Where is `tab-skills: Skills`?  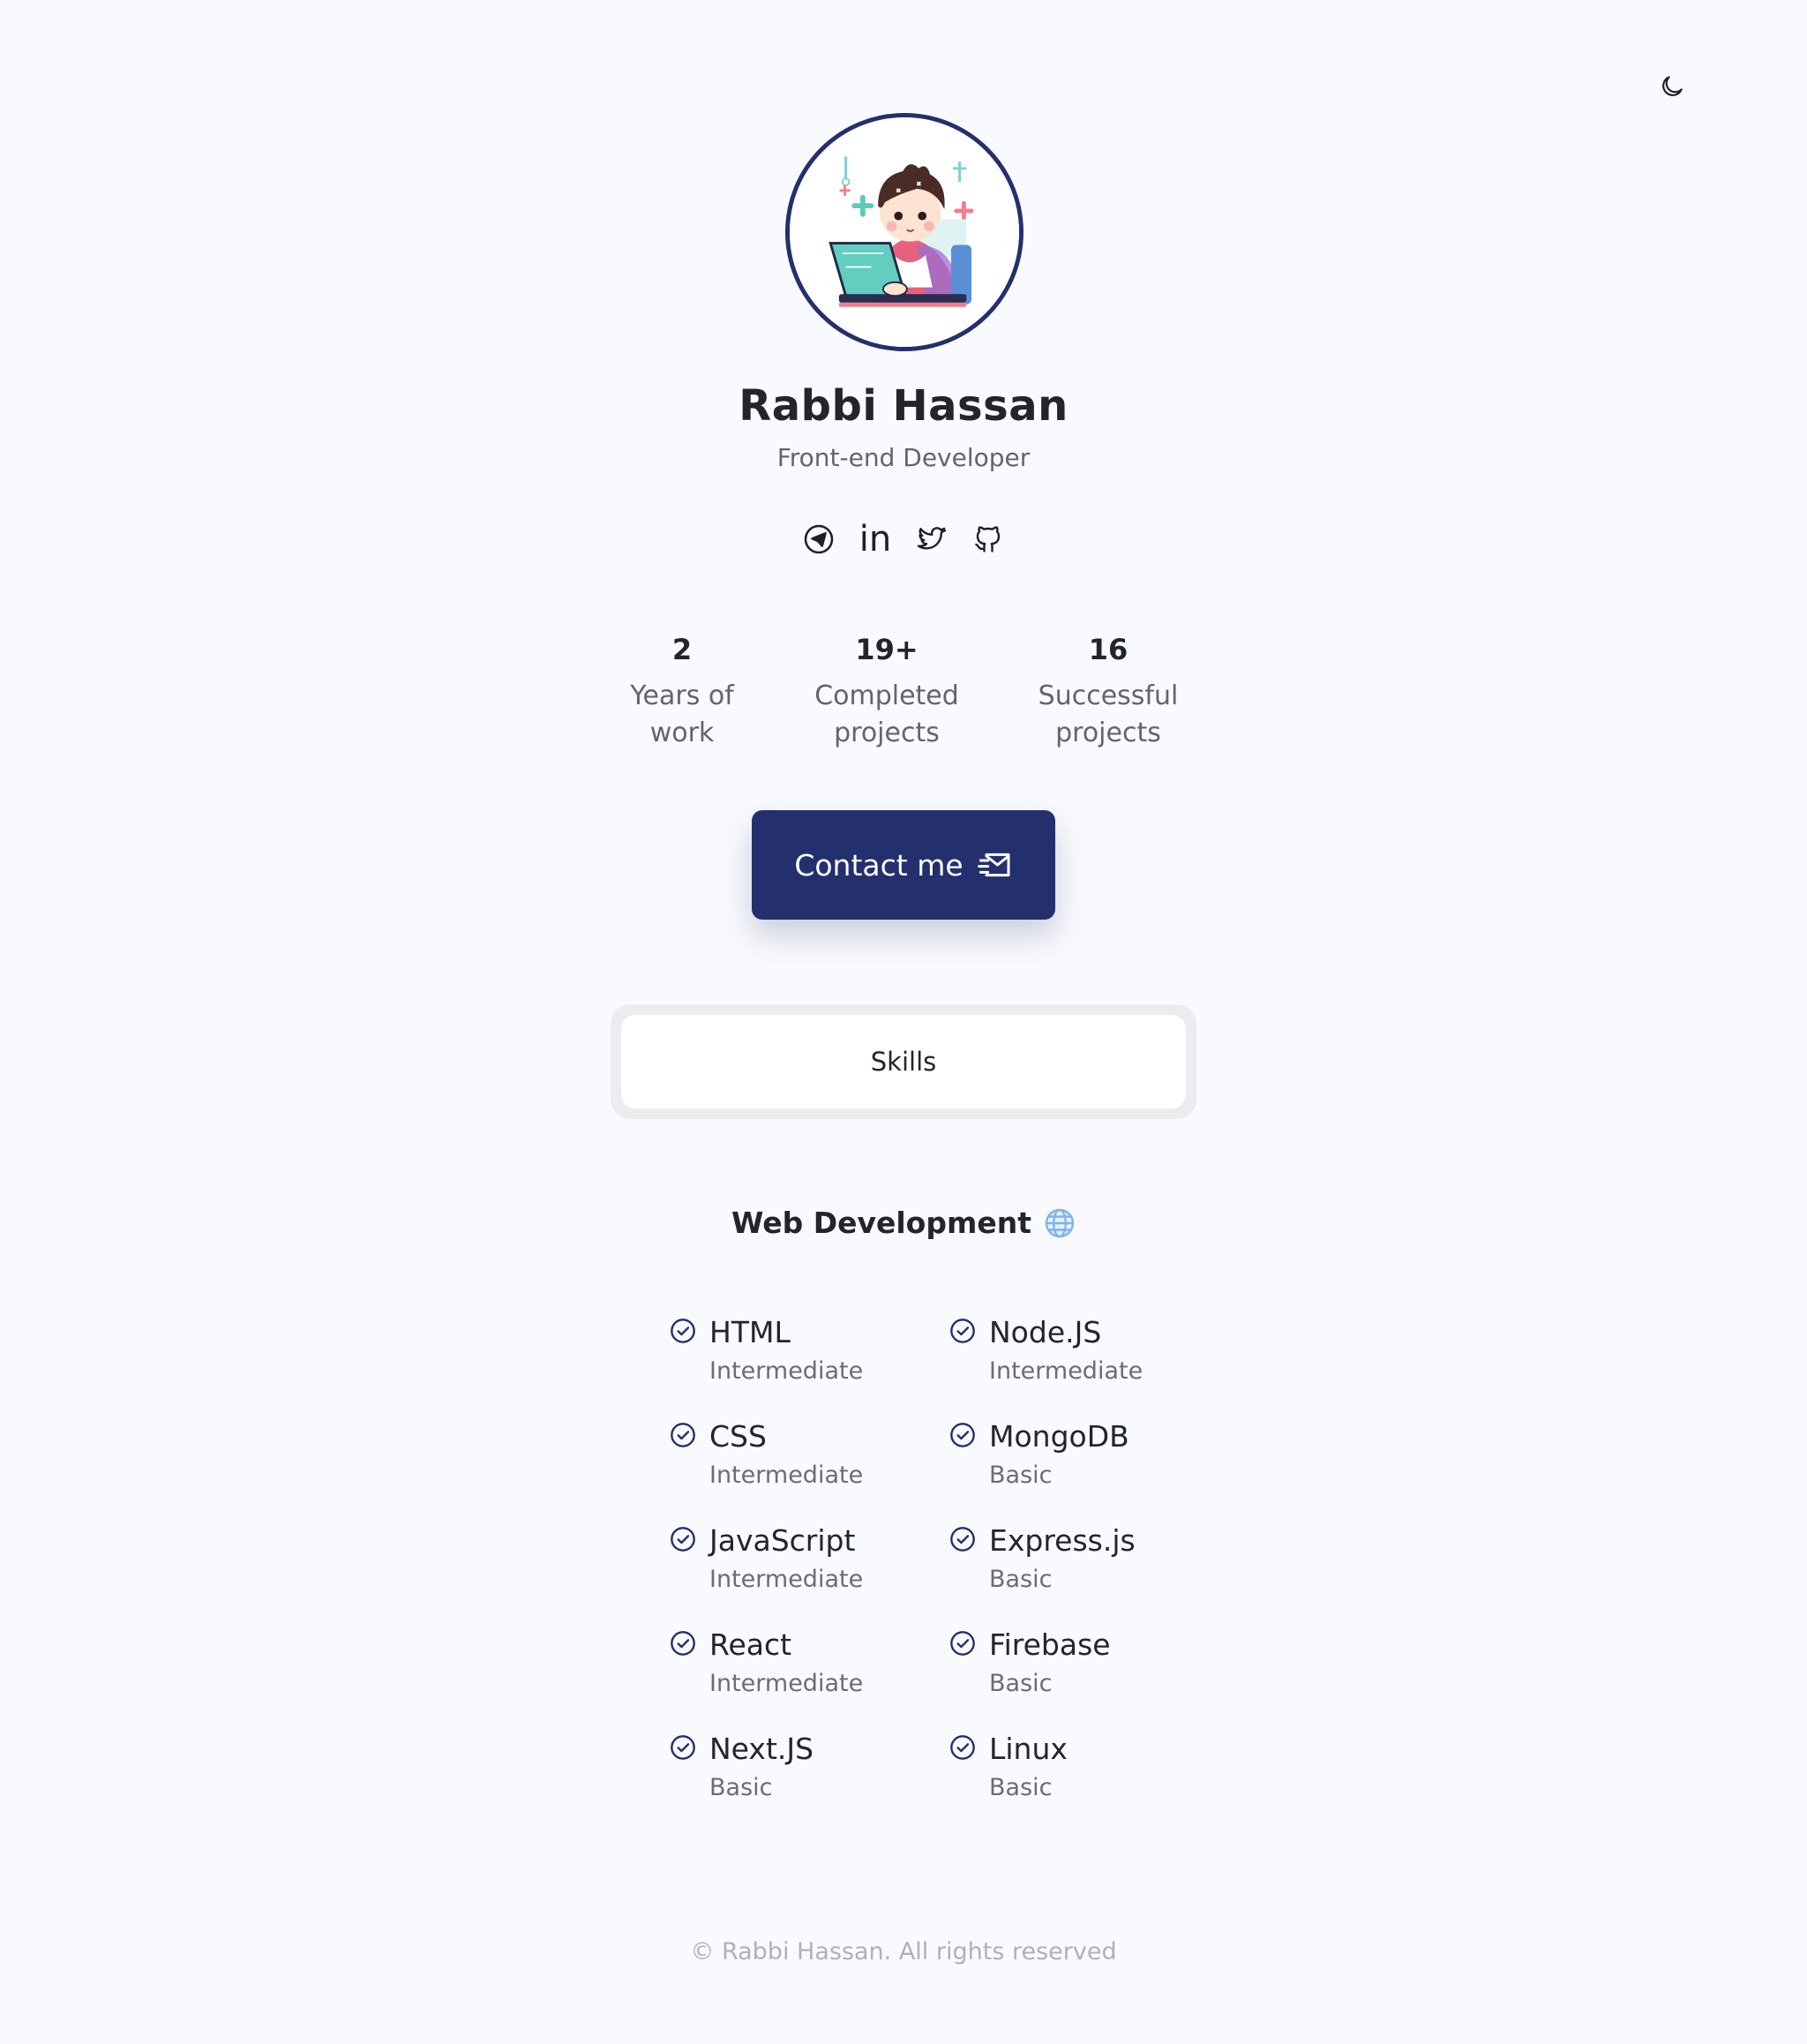
tab-skills: Skills is located at coordinates (903, 1061).